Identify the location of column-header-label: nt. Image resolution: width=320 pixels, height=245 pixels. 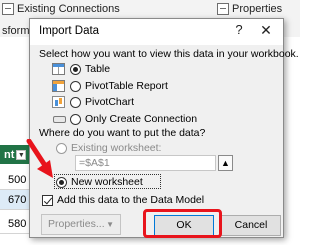
(9, 155).